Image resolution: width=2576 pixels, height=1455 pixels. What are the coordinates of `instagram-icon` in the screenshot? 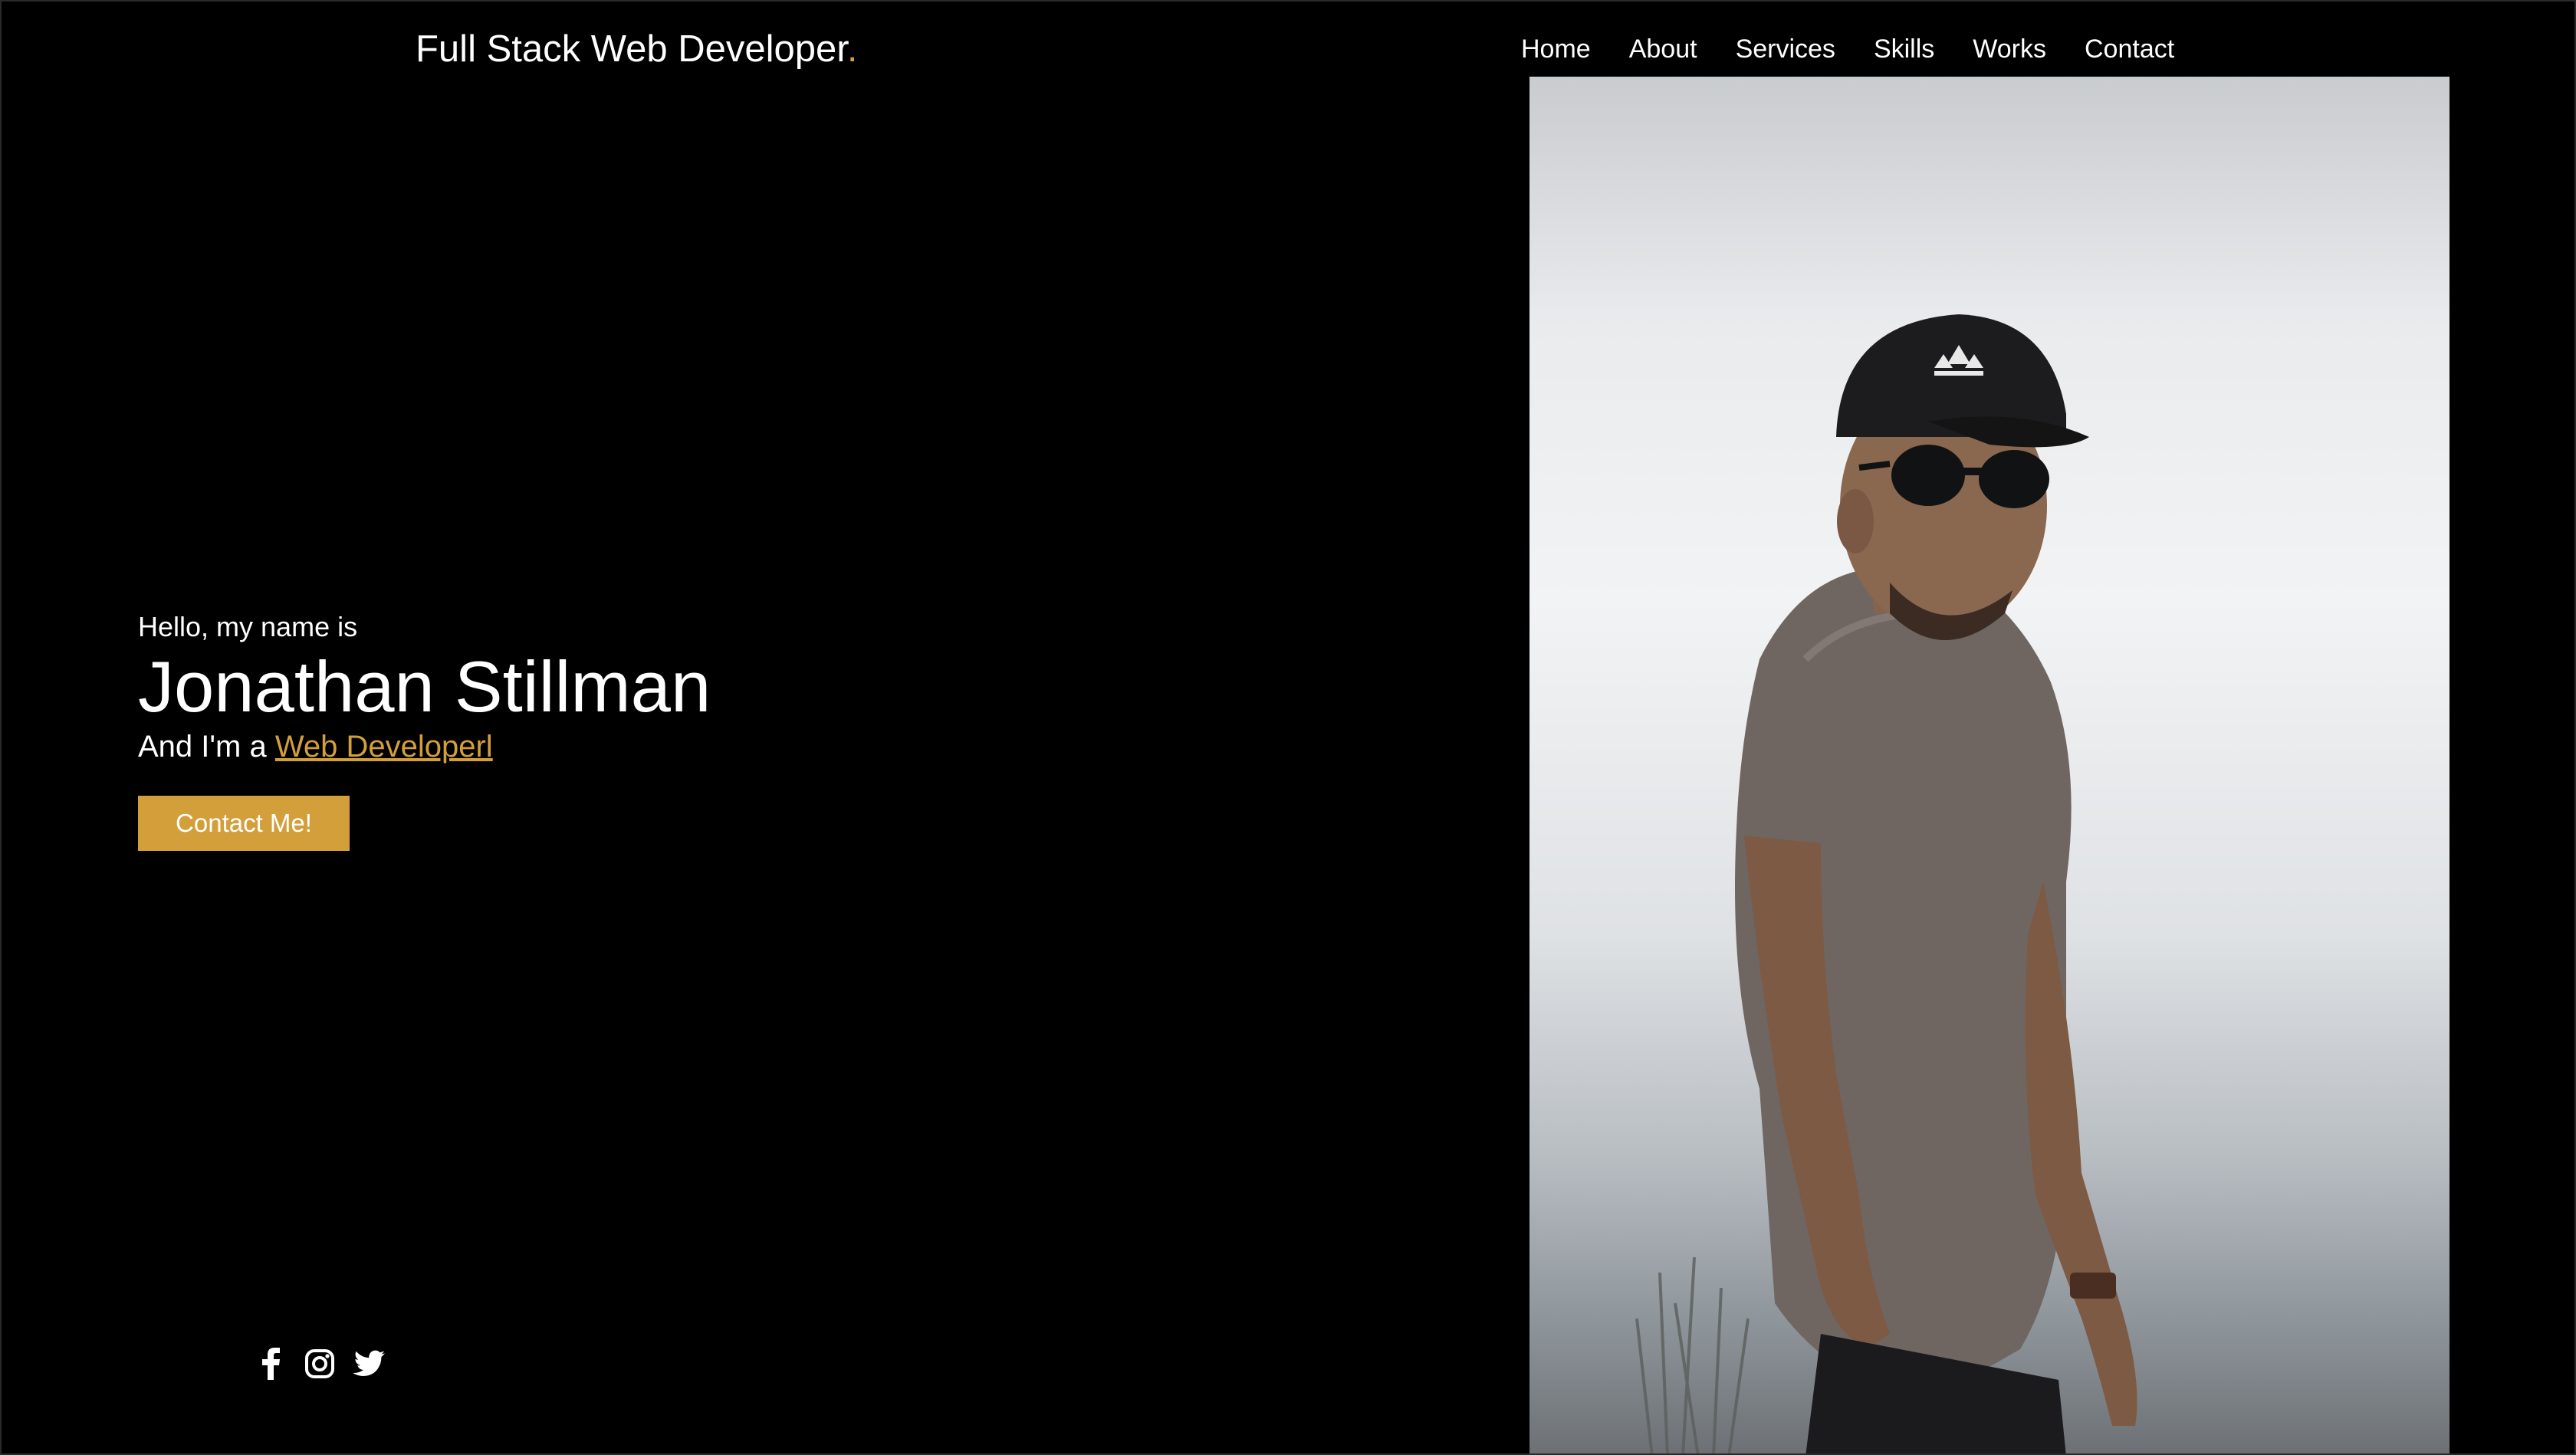 It's located at (320, 1364).